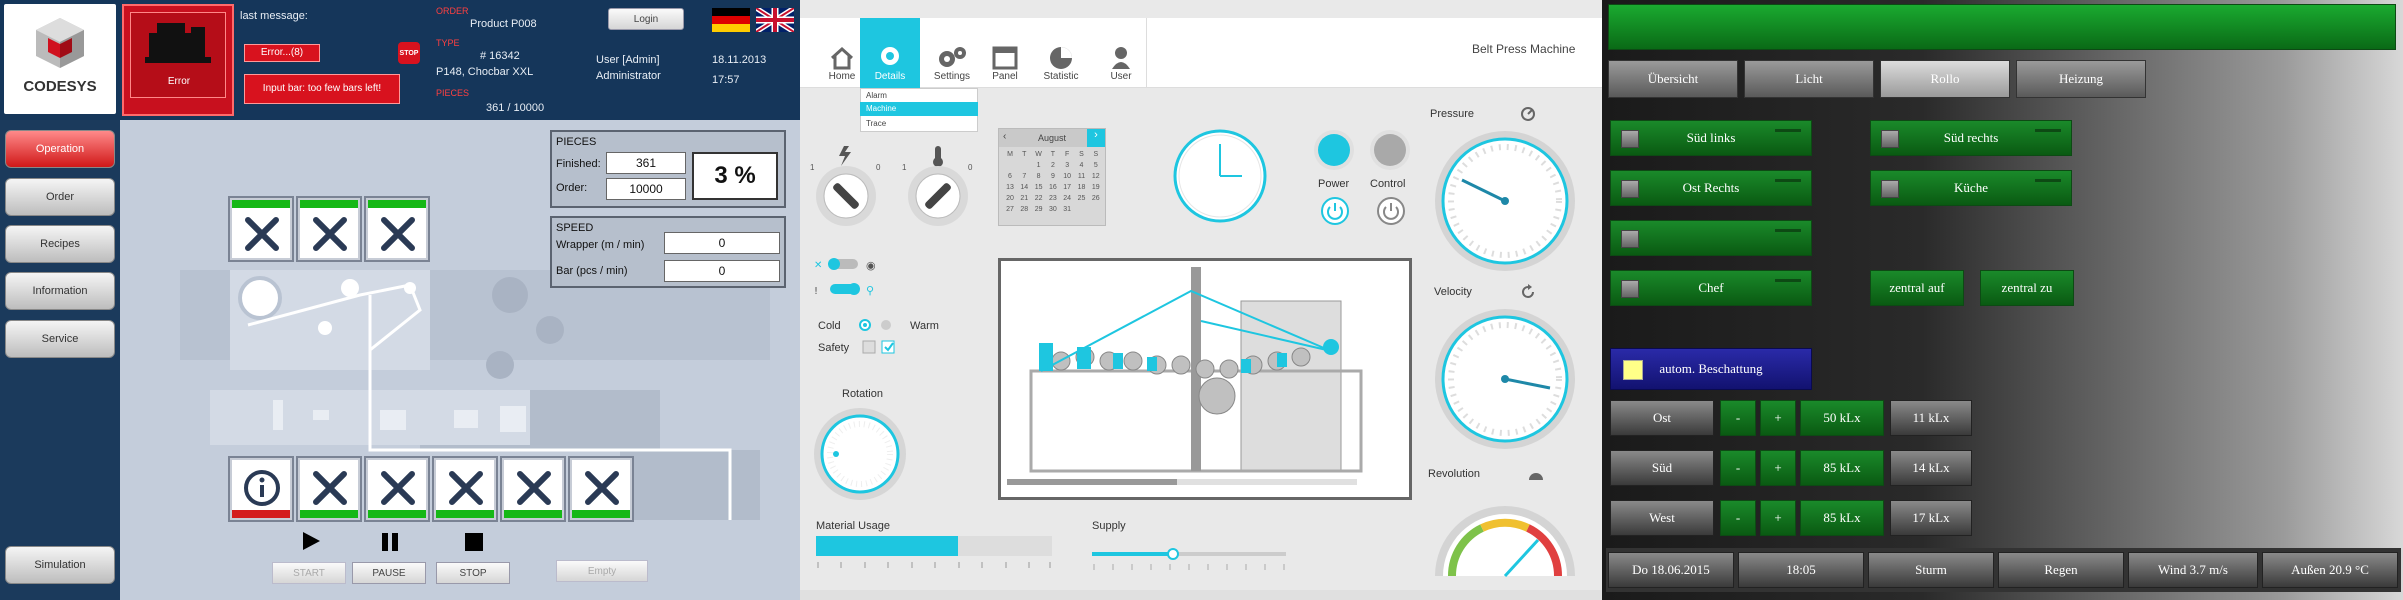 This screenshot has height=600, width=2403. What do you see at coordinates (1711, 369) in the screenshot?
I see `autom-beschattung-button: autom. Beschattung` at bounding box center [1711, 369].